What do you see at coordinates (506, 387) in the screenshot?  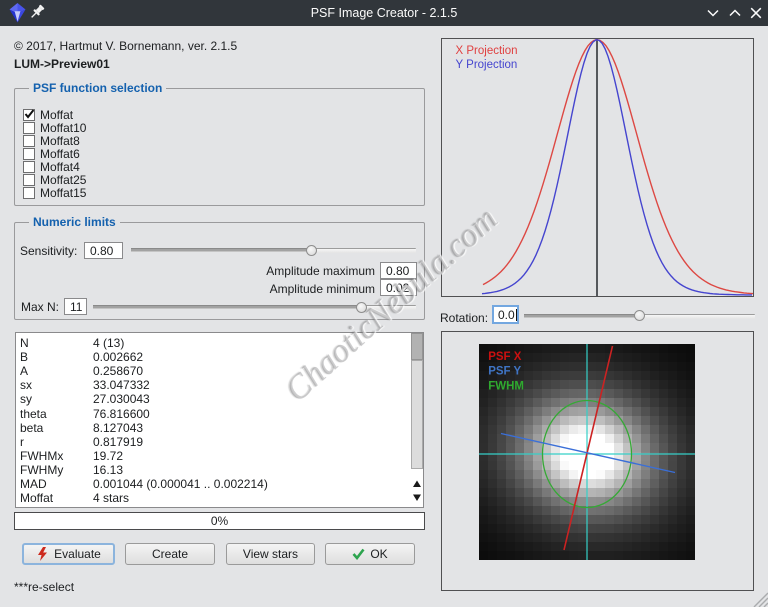 I see `svg-text: FWHM` at bounding box center [506, 387].